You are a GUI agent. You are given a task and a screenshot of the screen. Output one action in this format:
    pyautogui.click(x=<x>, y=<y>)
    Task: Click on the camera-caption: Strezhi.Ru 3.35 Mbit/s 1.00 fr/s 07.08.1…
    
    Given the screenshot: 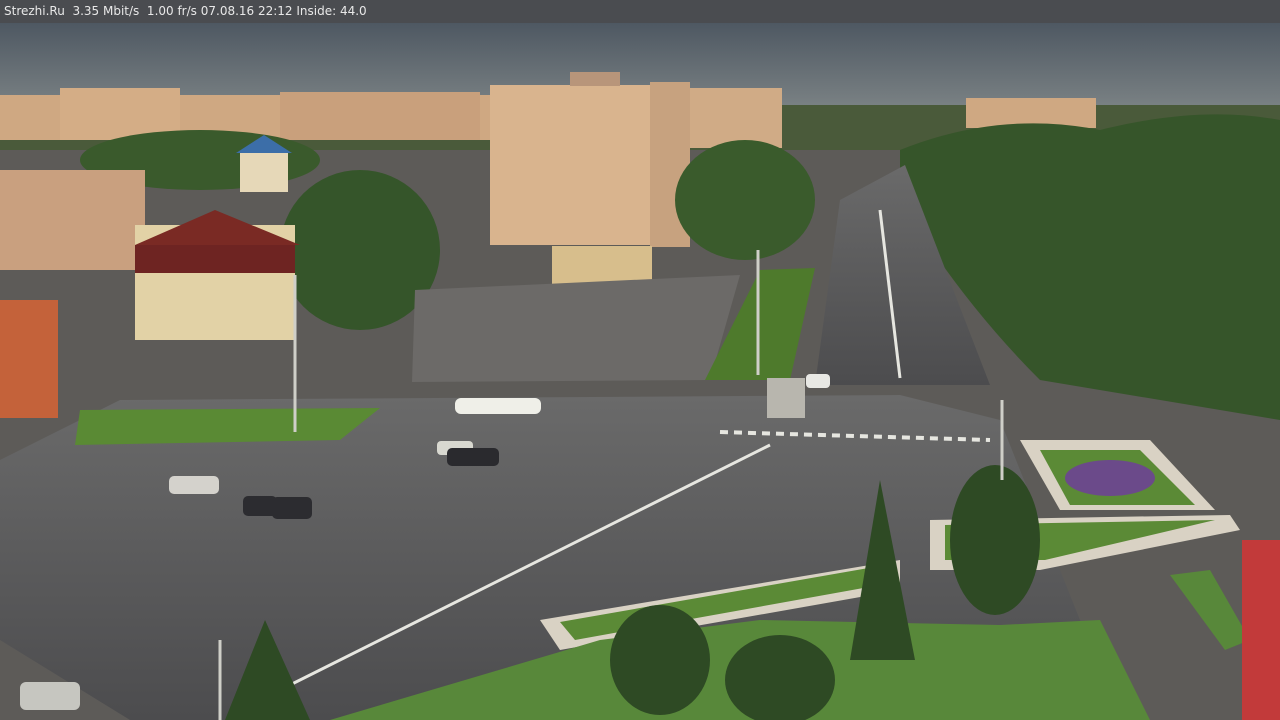 What is the action you would take?
    pyautogui.click(x=185, y=11)
    